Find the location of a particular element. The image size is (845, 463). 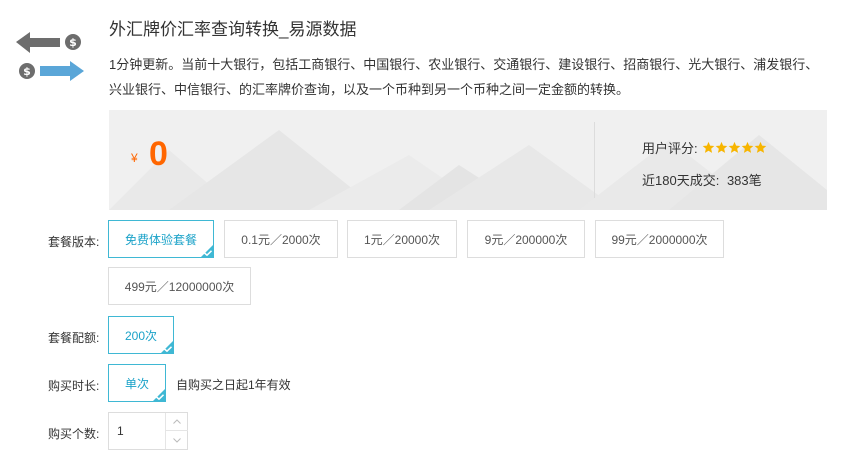

duration-option-single: 单次 is located at coordinates (137, 383).